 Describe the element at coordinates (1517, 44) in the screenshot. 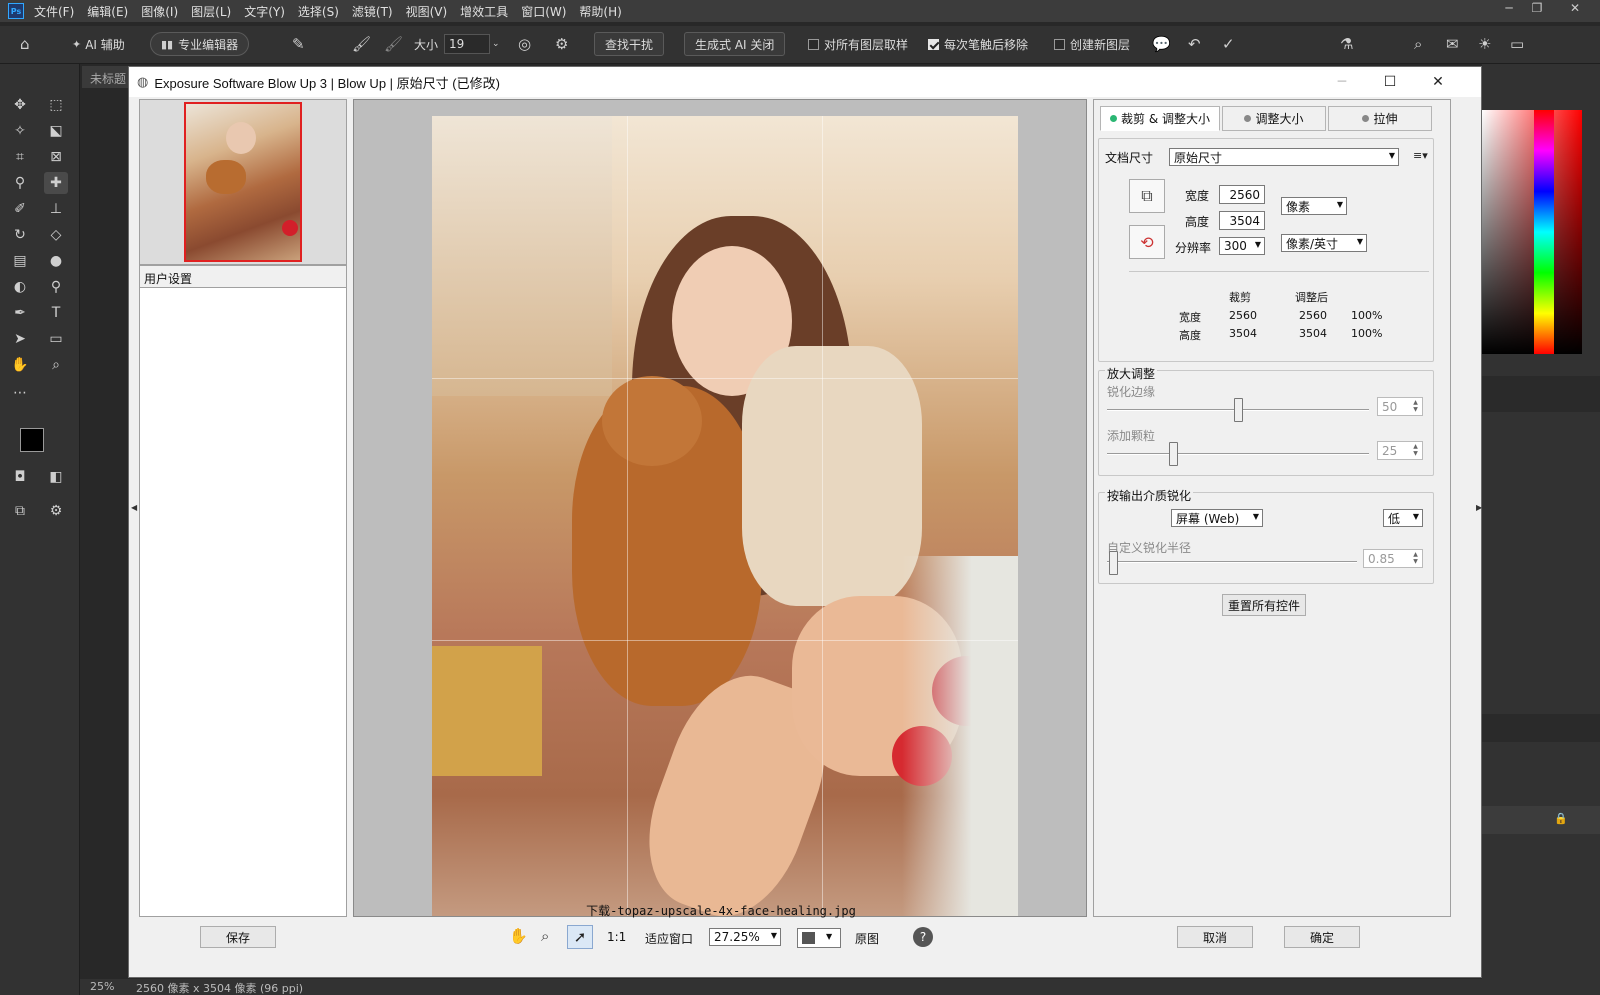

I see `workspace-icon: ▭` at that location.